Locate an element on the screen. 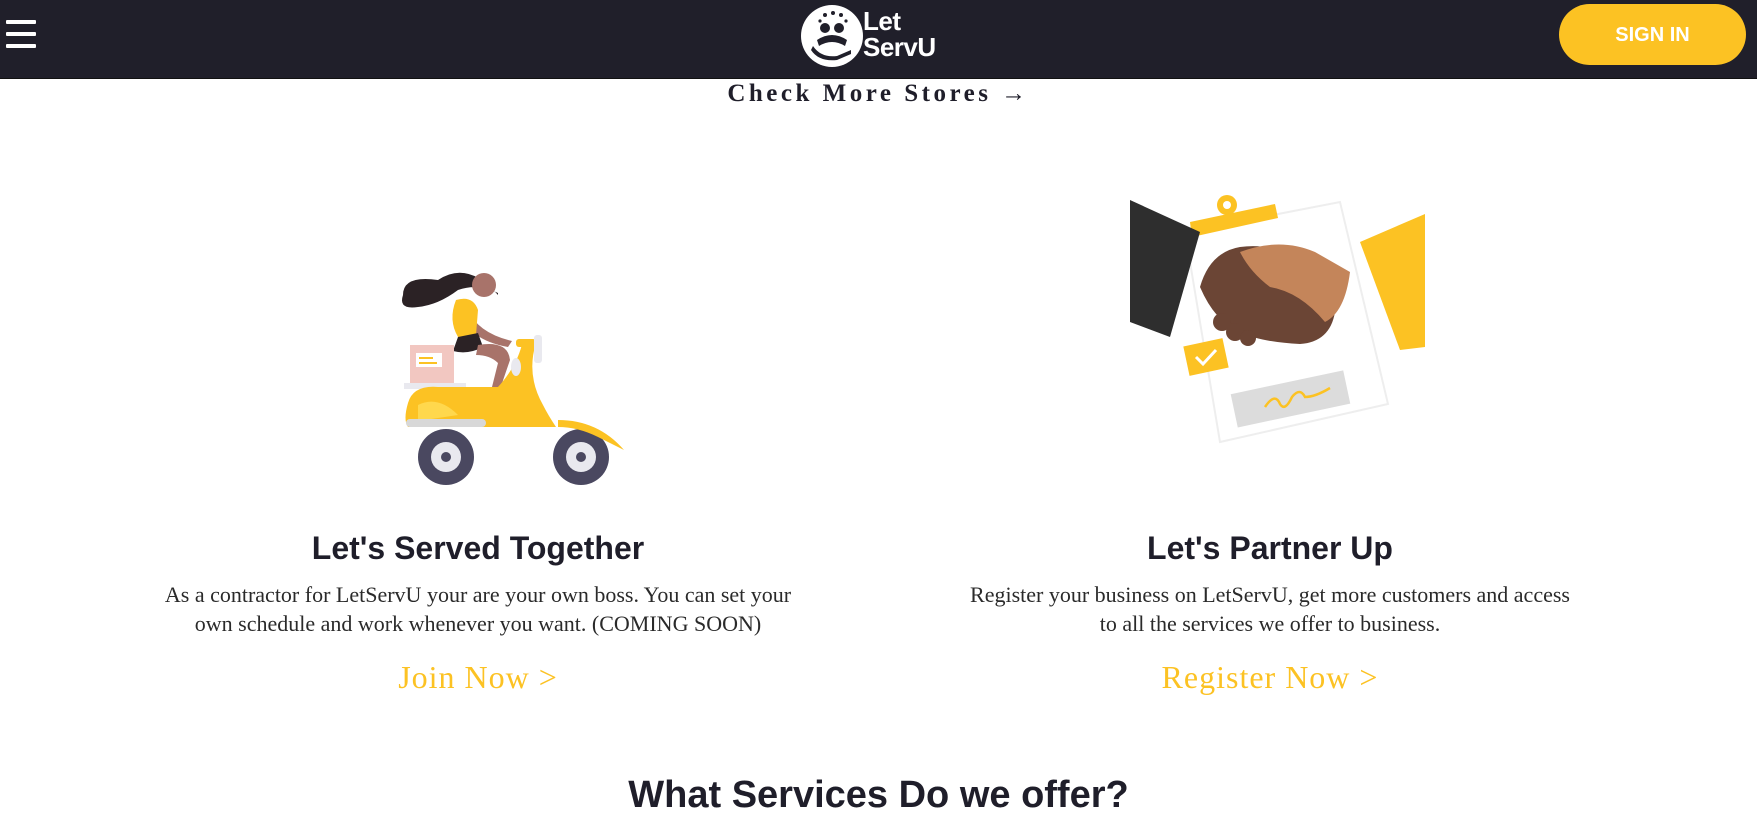 The height and width of the screenshot is (832, 1757). register-now-link: Register Now > is located at coordinates (1270, 677).